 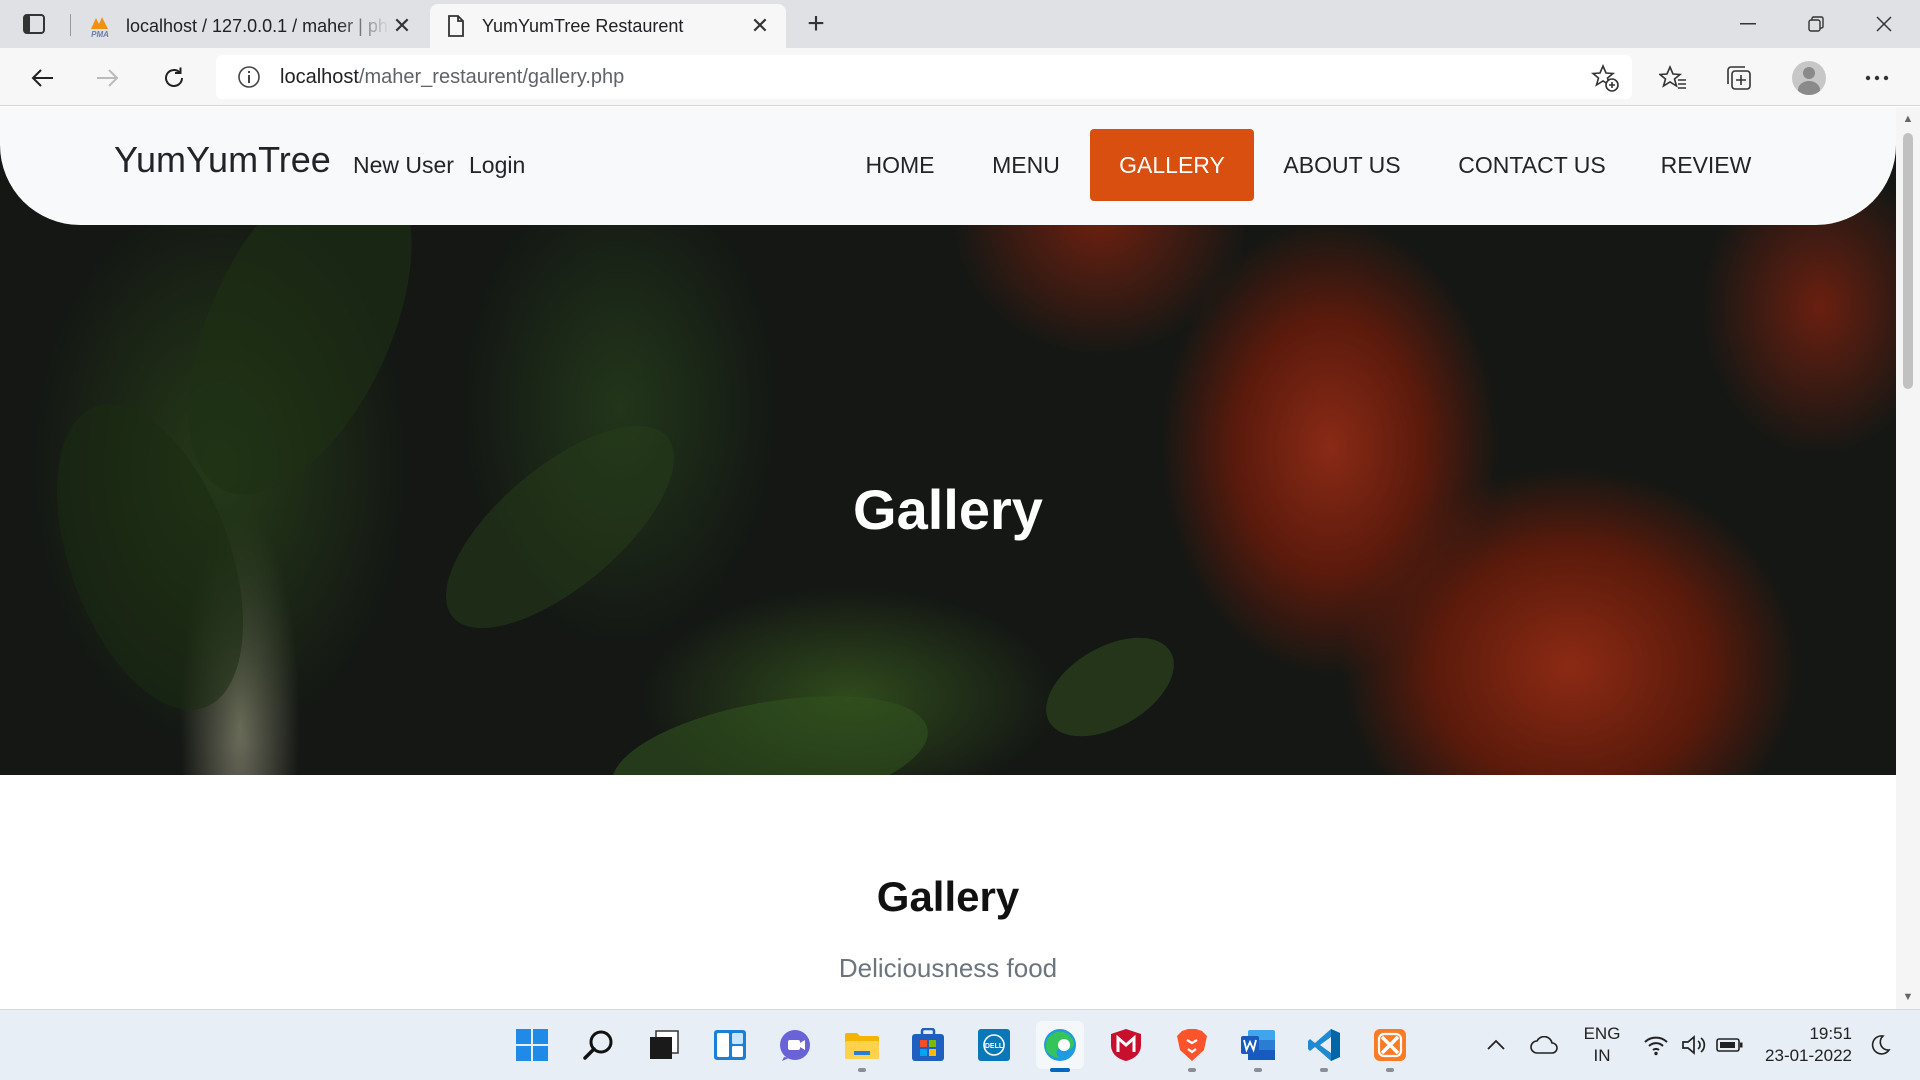 What do you see at coordinates (222, 160) in the screenshot?
I see `brand-logo: YumYumTree` at bounding box center [222, 160].